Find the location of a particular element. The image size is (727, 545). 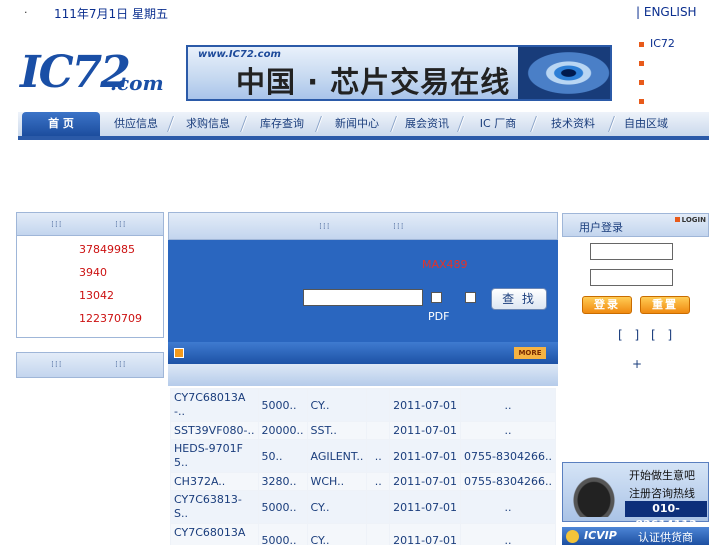

register-links: [ ] [ ] is located at coordinates (647, 335).